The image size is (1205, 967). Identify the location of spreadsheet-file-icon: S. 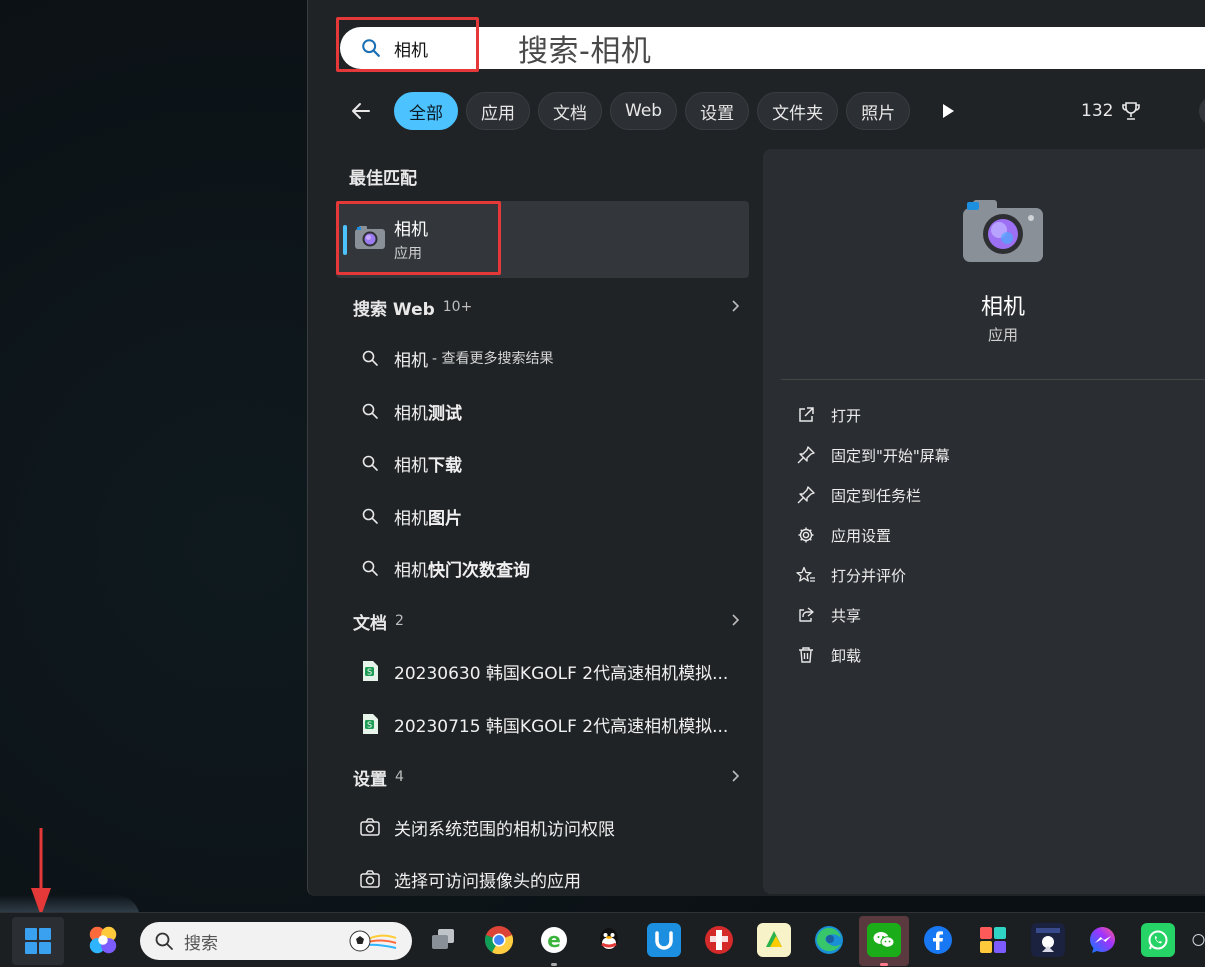
(370, 724).